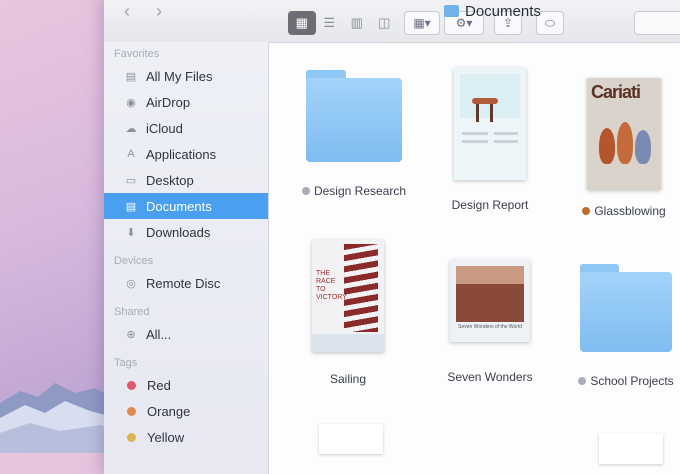 The width and height of the screenshot is (680, 474). Describe the element at coordinates (131, 128) in the screenshot. I see `cloud-icon: ☁` at that location.